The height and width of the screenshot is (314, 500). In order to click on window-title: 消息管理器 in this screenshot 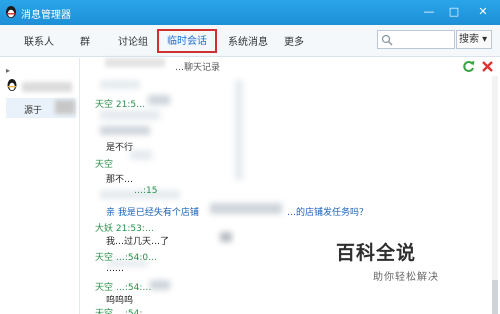, I will do `click(46, 15)`.